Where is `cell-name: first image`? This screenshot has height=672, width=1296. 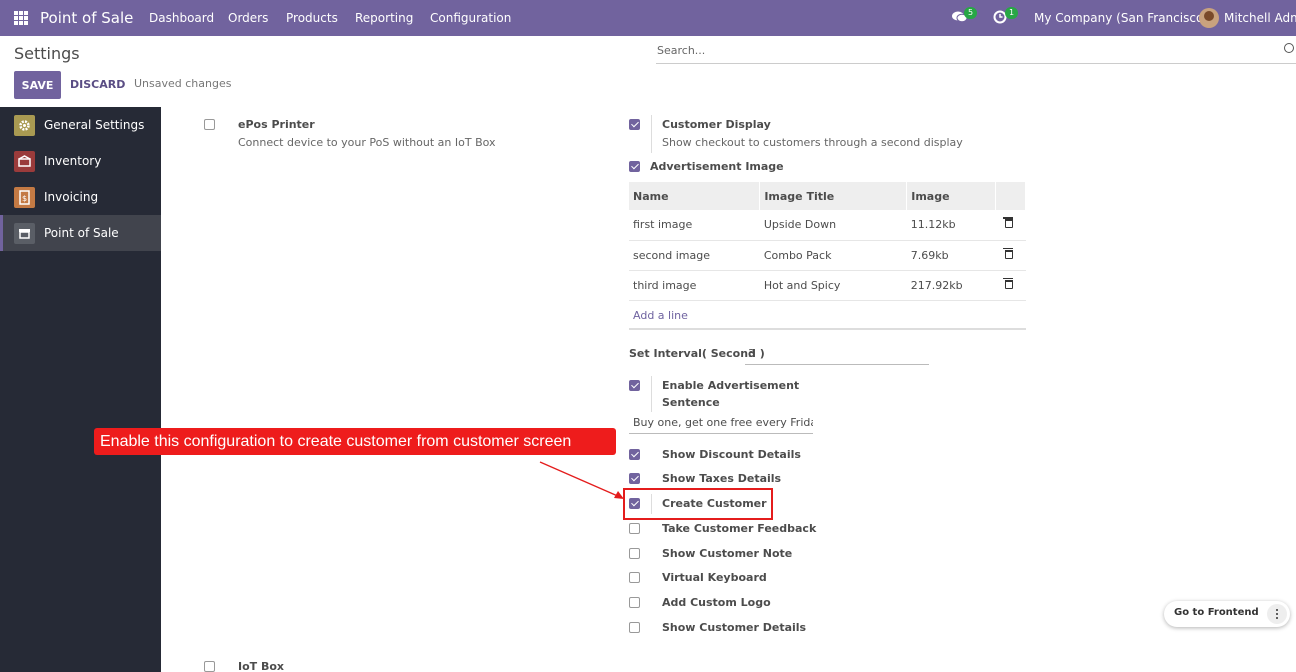
cell-name: first image is located at coordinates (694, 225).